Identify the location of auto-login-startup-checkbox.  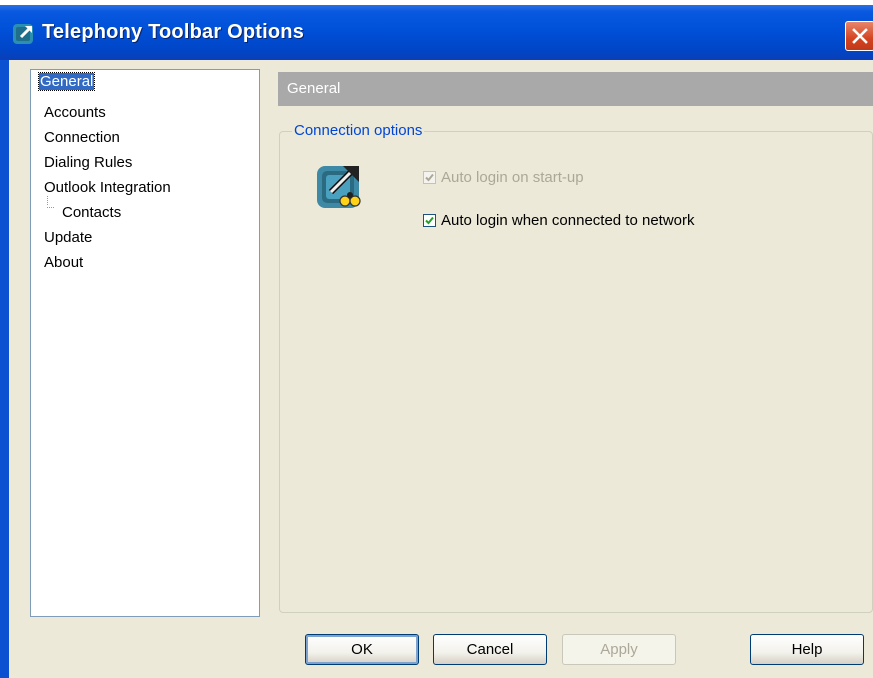
(429, 177).